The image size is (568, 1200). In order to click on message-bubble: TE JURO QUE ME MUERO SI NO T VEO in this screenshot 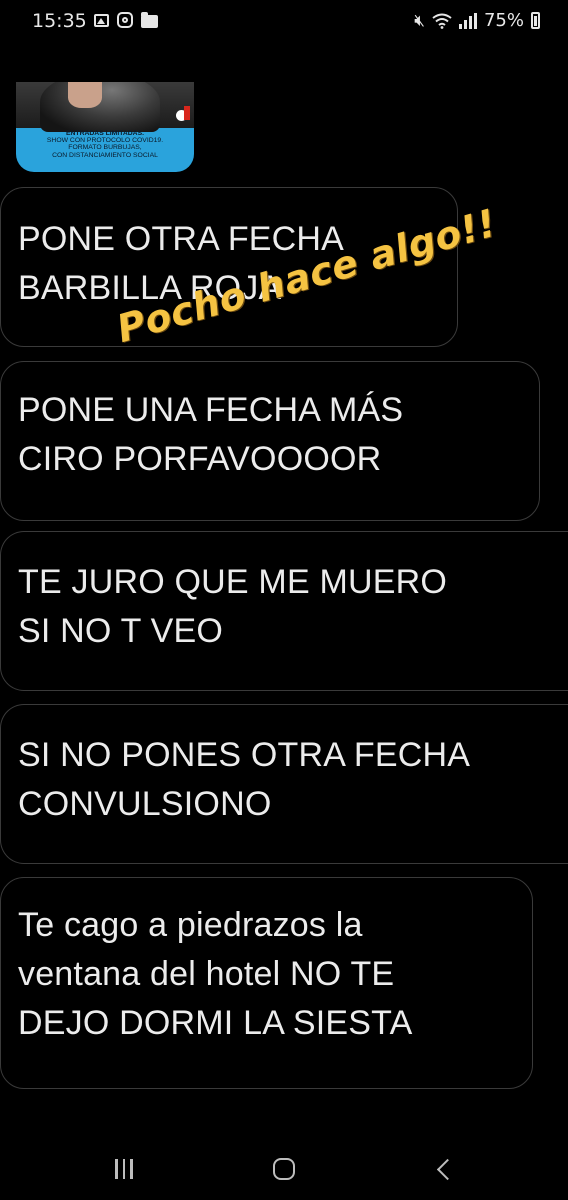, I will do `click(284, 611)`.